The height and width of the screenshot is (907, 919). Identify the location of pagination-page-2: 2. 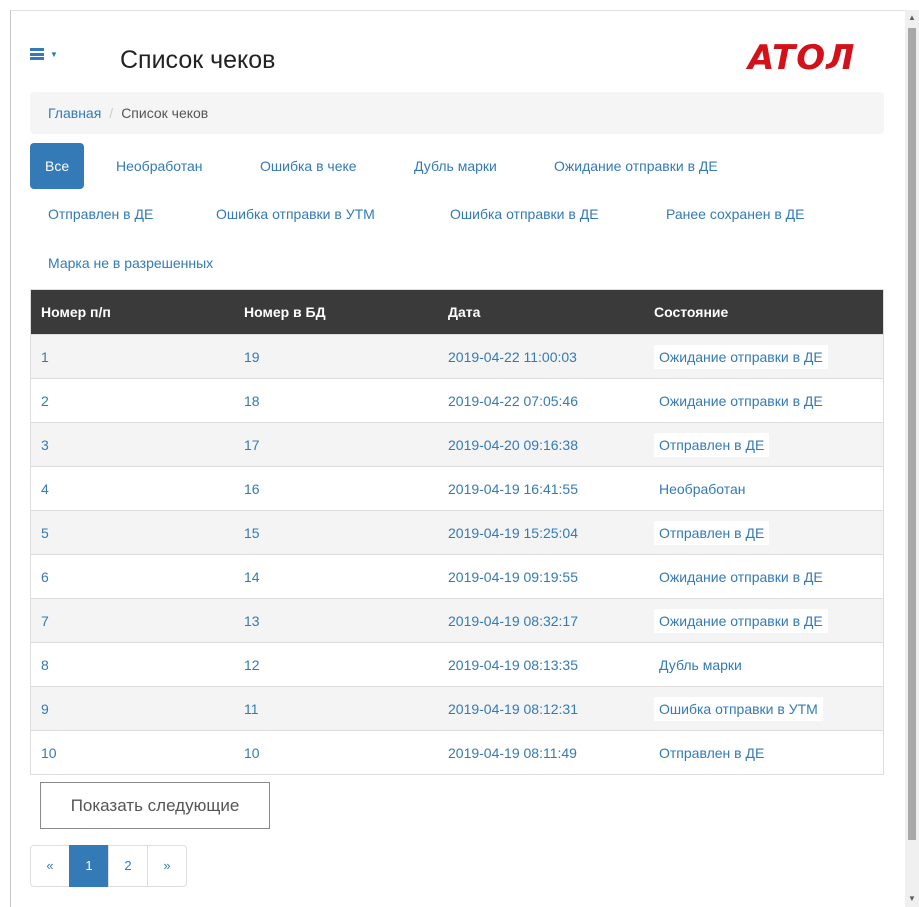
(128, 866).